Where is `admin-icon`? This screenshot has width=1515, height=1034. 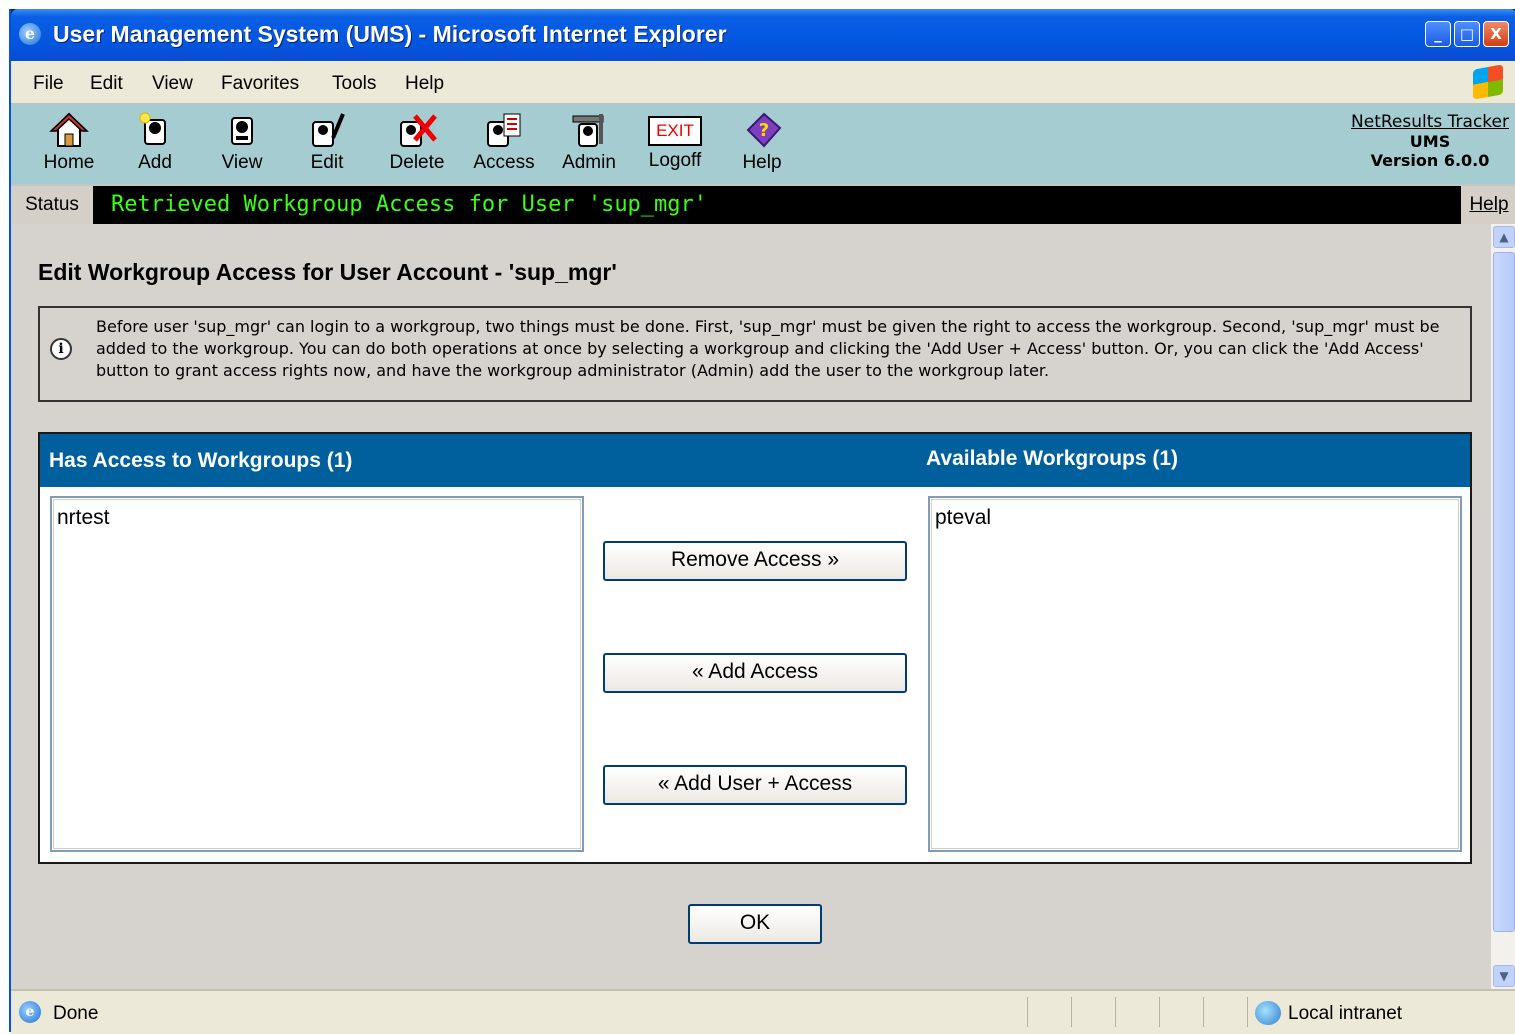
admin-icon is located at coordinates (588, 130).